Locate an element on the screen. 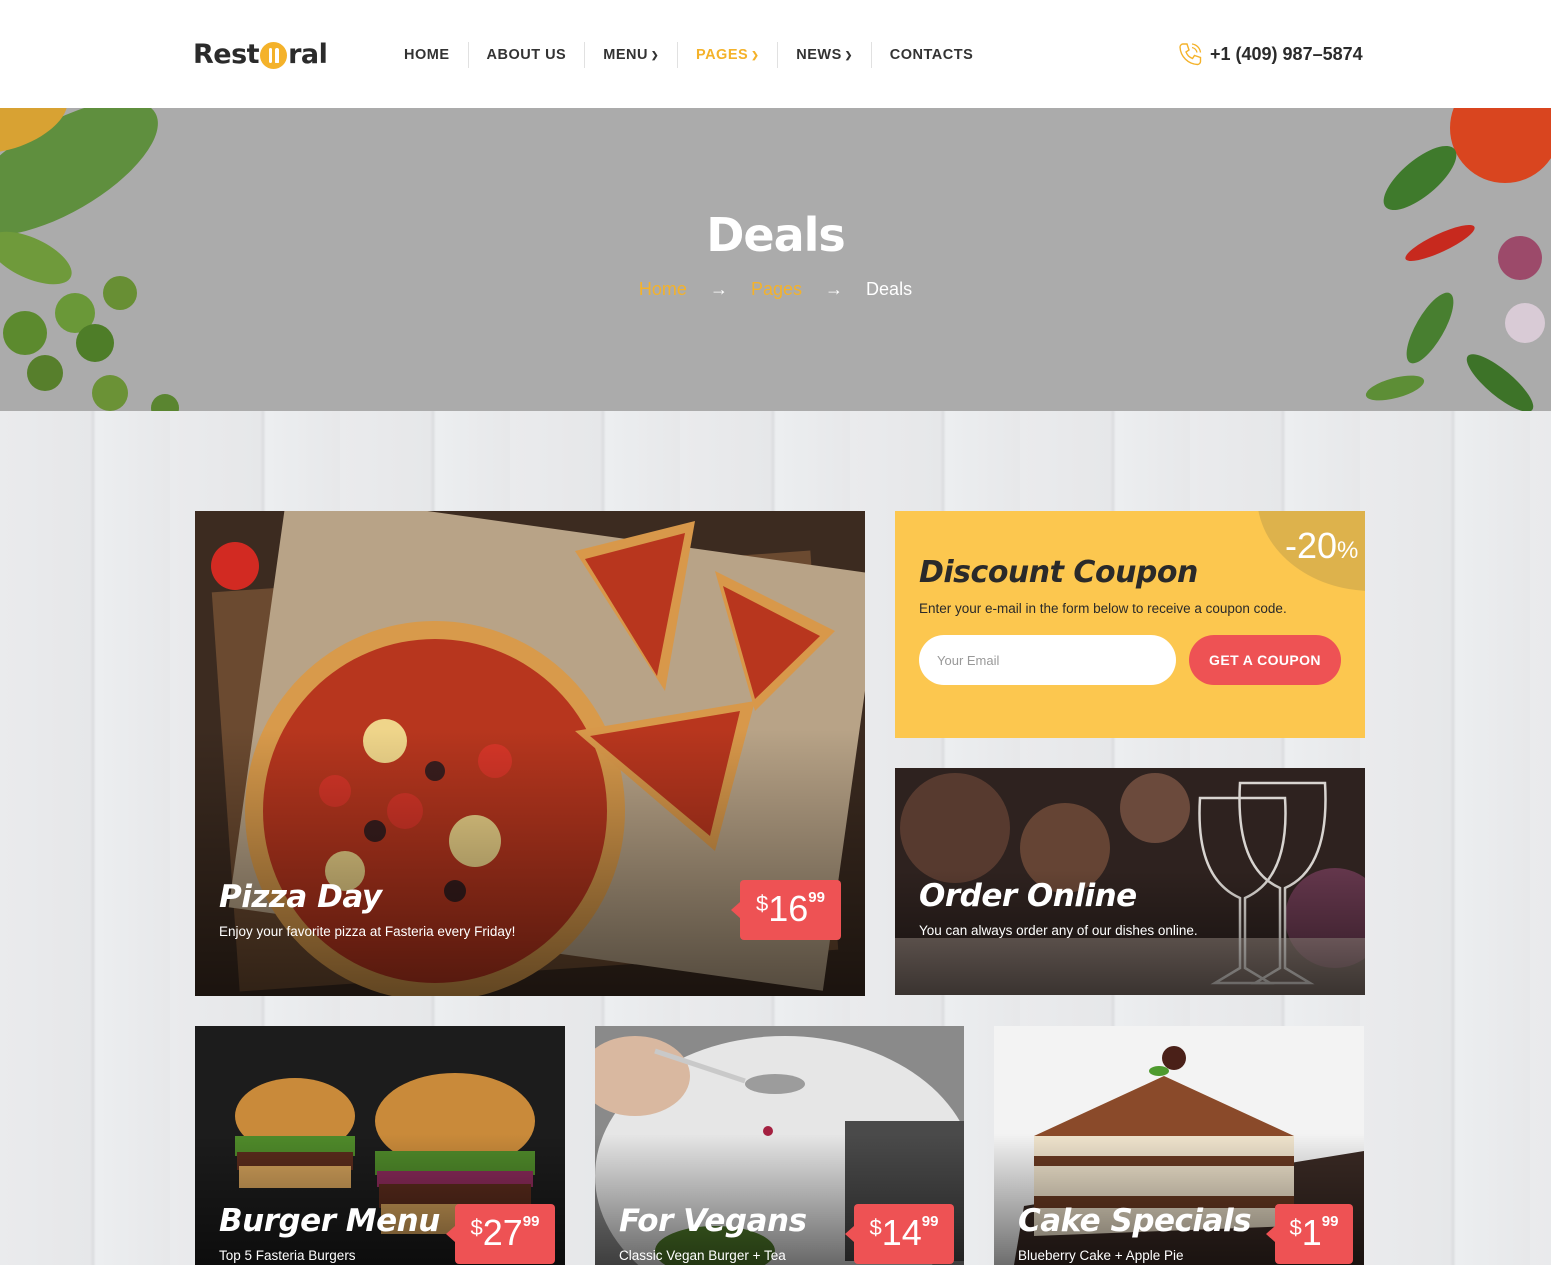  deal-subtitle: Blueberry Cake + Apple Pie is located at coordinates (1101, 1255).